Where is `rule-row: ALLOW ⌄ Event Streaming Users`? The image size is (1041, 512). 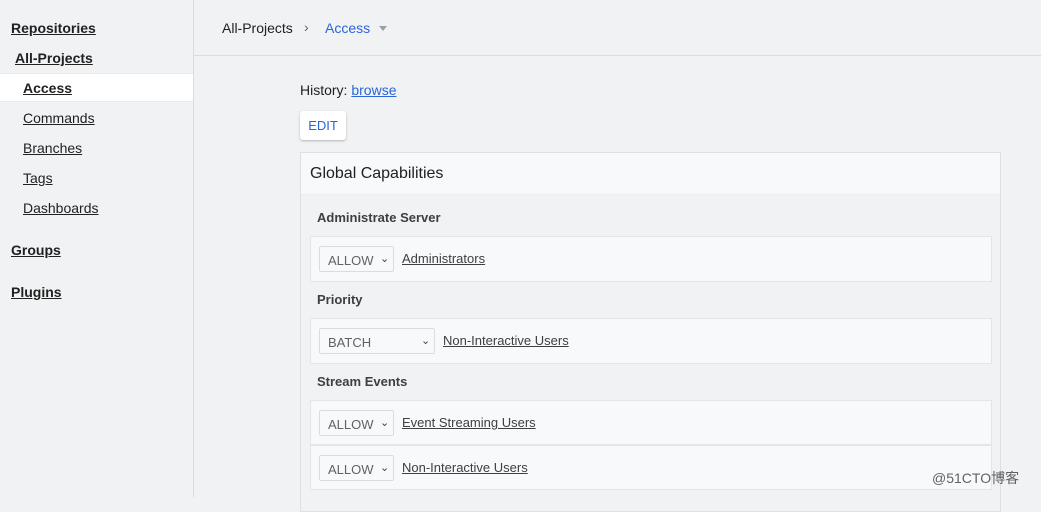 rule-row: ALLOW ⌄ Event Streaming Users is located at coordinates (651, 422).